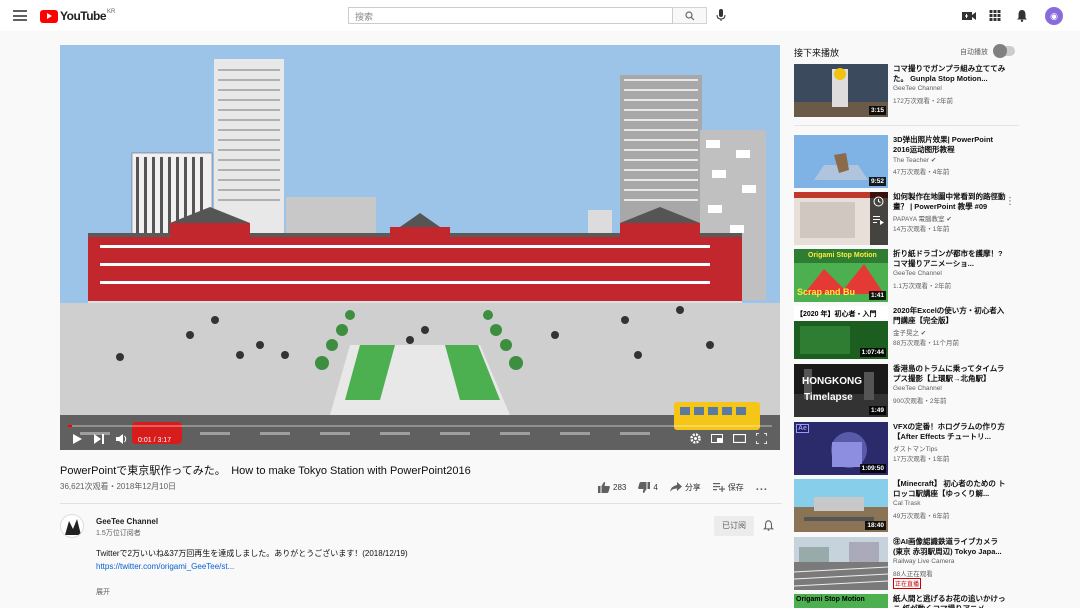 The width and height of the screenshot is (1080, 608). I want to click on rec-channel: Cal Trask, so click(907, 503).